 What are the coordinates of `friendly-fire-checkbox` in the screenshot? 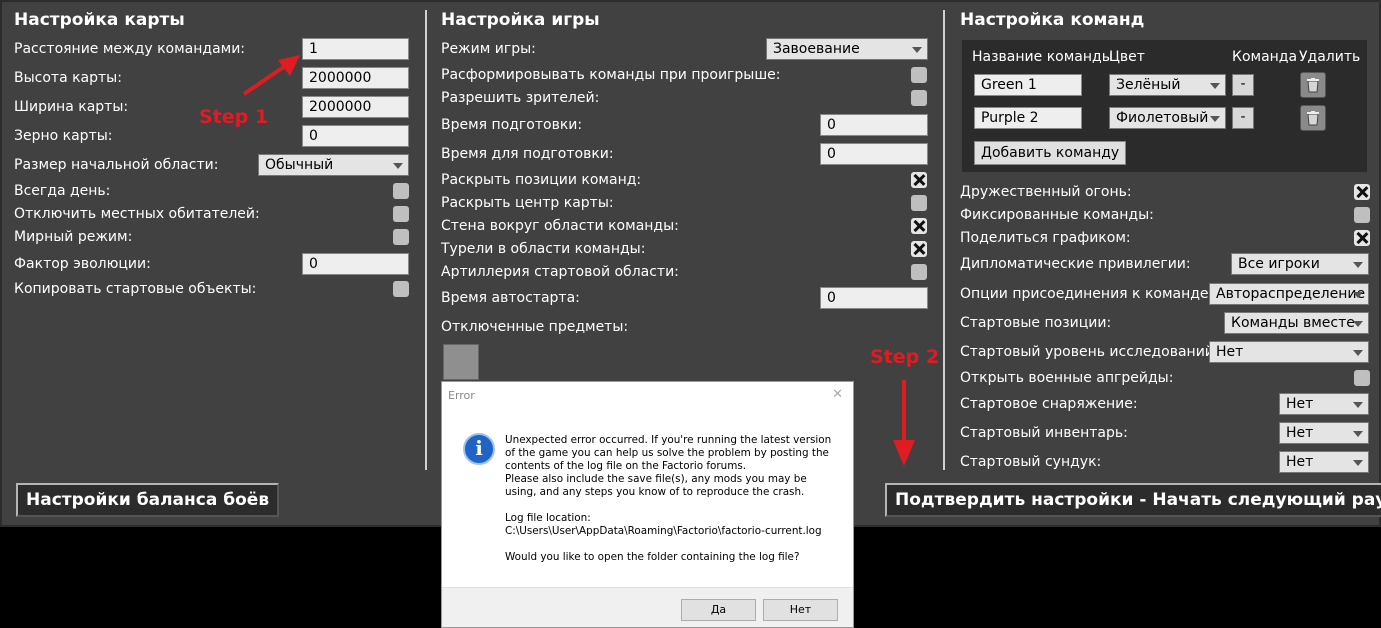 It's located at (1362, 192).